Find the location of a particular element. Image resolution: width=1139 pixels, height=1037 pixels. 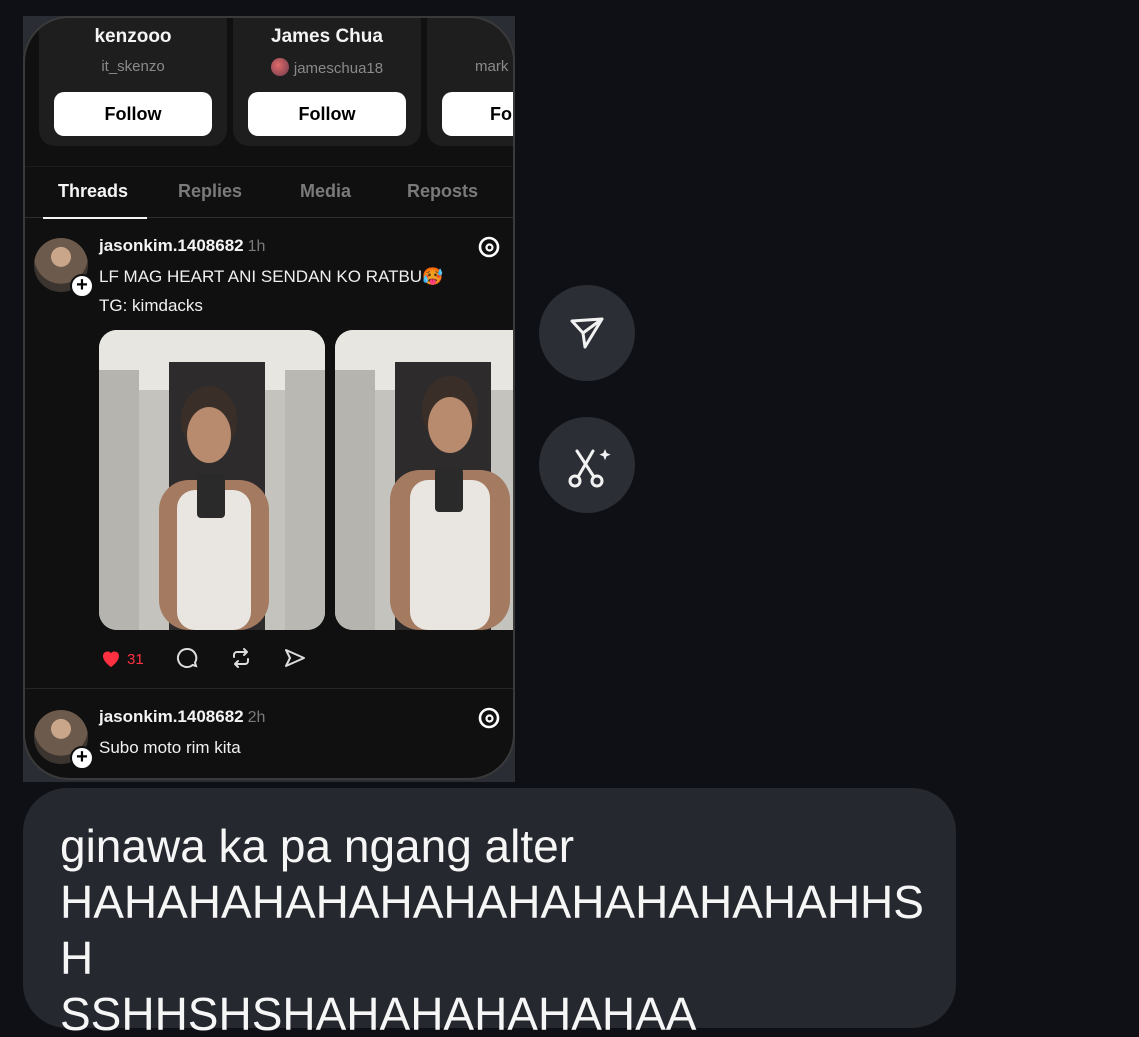

comment-icon is located at coordinates (187, 658).